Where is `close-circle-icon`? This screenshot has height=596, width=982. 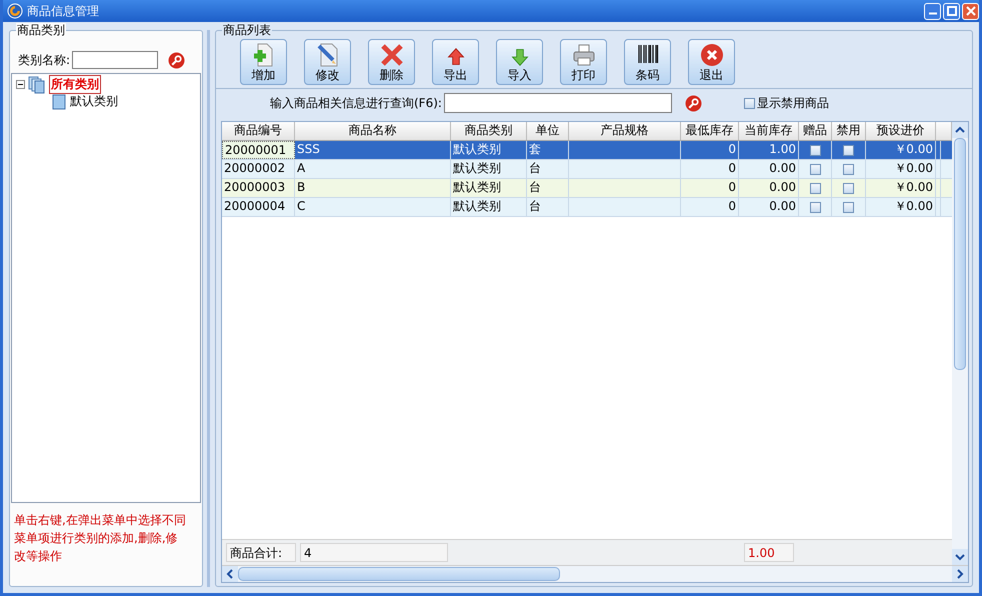 close-circle-icon is located at coordinates (712, 55).